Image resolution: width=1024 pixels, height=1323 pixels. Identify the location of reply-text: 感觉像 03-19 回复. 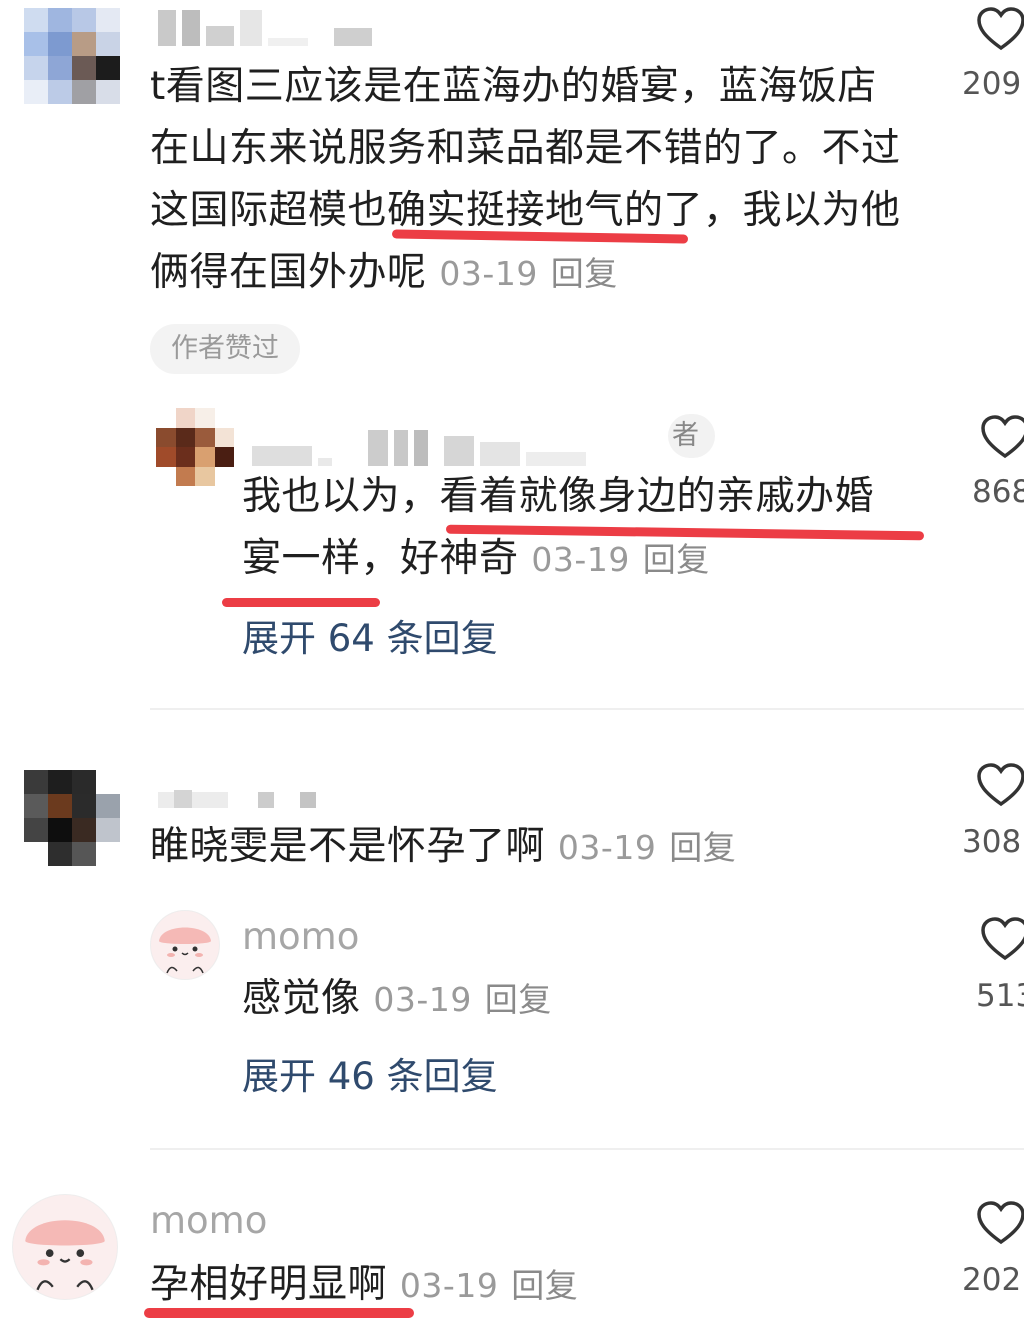
(397, 998).